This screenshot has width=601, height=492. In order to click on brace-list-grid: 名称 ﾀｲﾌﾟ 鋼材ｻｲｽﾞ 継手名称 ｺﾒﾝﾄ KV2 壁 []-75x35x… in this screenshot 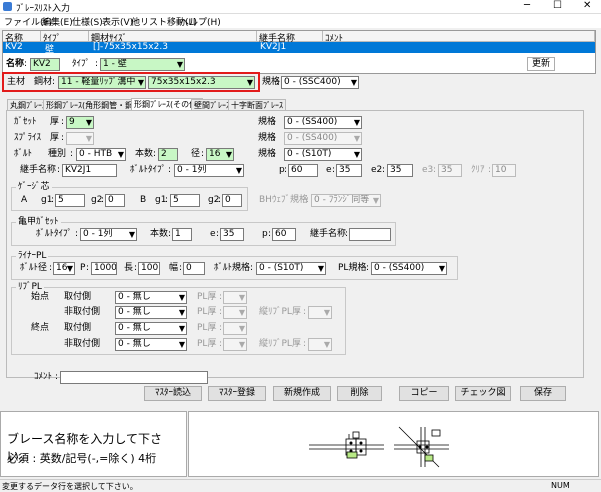, I will do `click(299, 52)`.